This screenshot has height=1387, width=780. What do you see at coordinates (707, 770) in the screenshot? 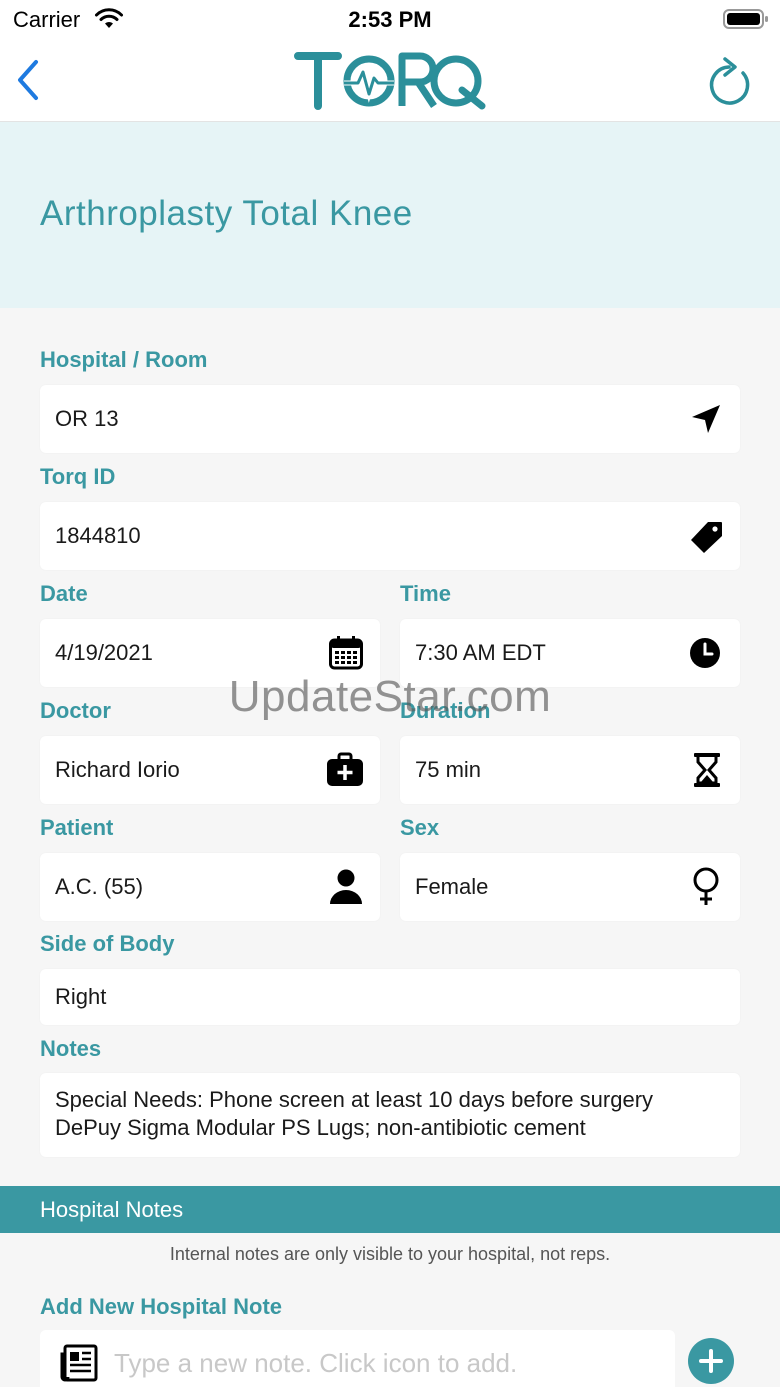
I see `hourglass-icon` at bounding box center [707, 770].